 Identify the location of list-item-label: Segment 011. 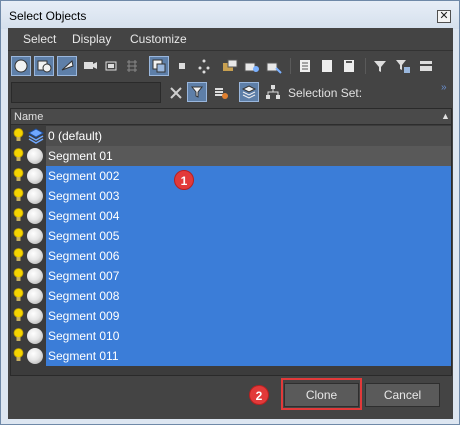
(248, 356).